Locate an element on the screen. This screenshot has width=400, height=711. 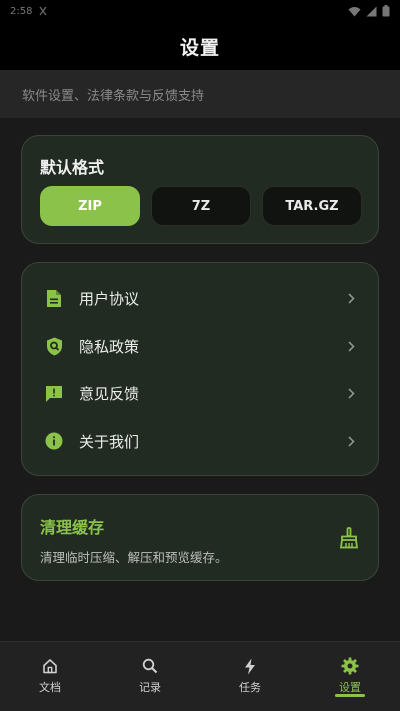
document-icon is located at coordinates (54, 299).